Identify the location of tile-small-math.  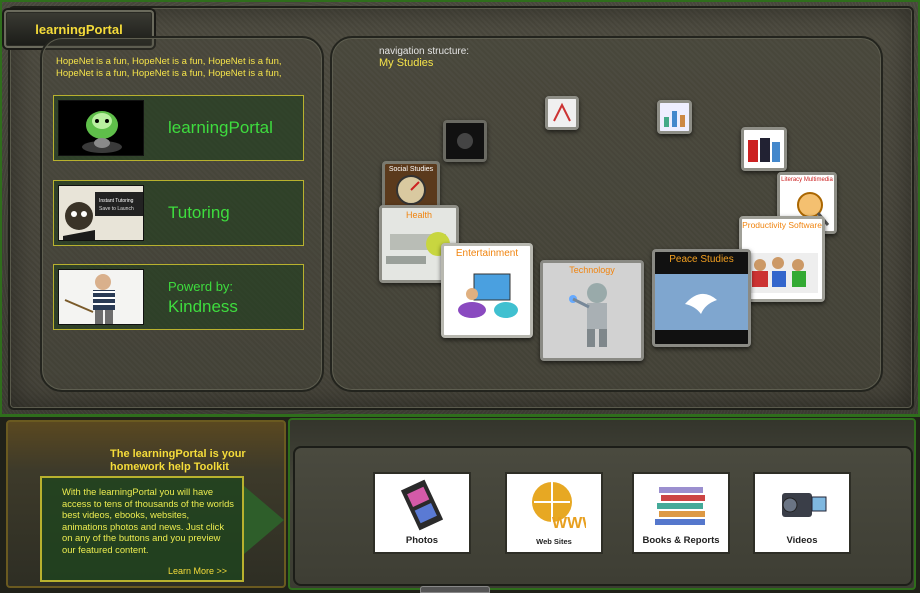
(562, 113).